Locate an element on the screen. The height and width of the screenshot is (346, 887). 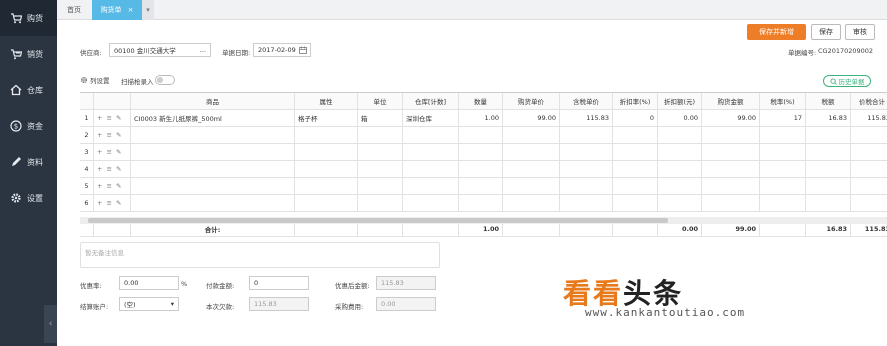
scanner-input-toggle is located at coordinates (165, 80).